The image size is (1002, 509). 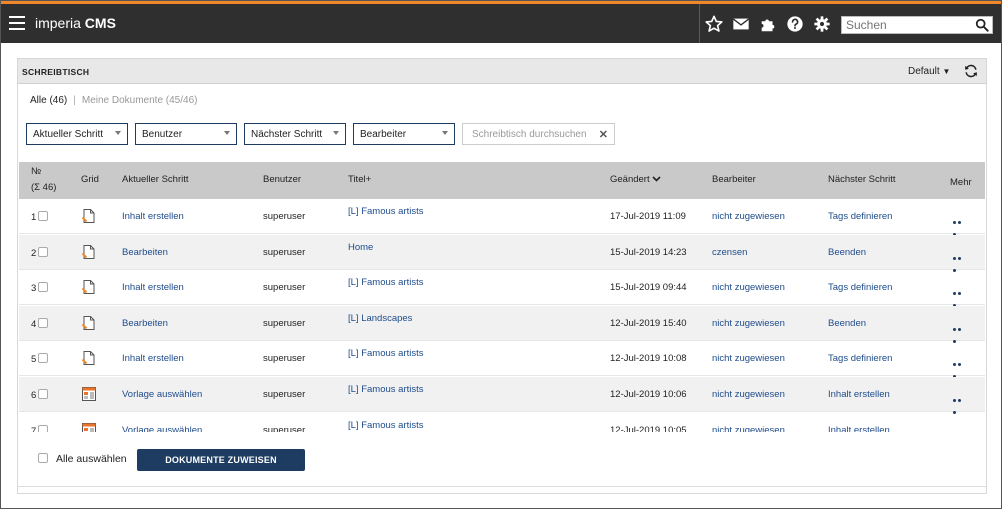 I want to click on col-changed-label: Geändert, so click(x=630, y=179).